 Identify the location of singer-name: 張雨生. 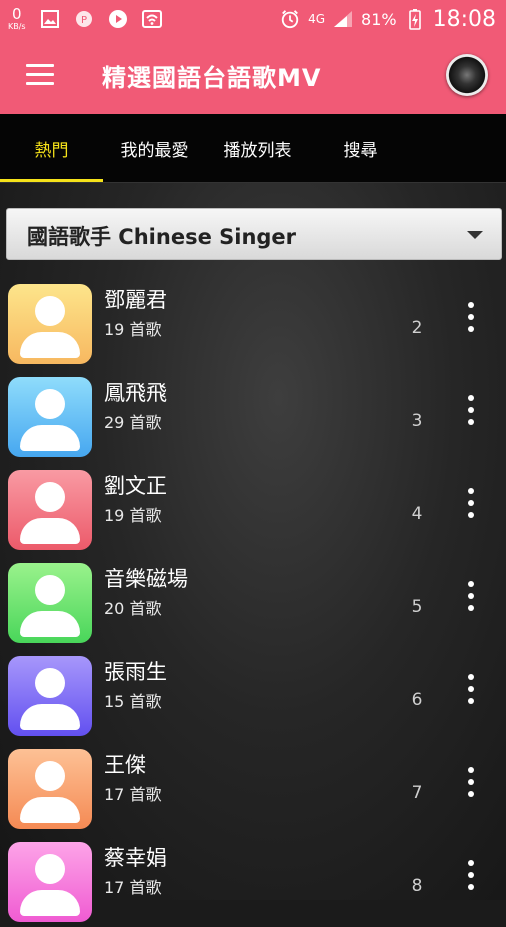
(135, 672).